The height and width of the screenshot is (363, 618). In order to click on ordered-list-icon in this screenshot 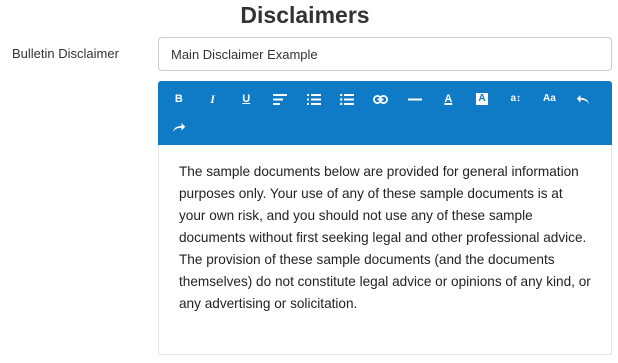, I will do `click(313, 99)`.